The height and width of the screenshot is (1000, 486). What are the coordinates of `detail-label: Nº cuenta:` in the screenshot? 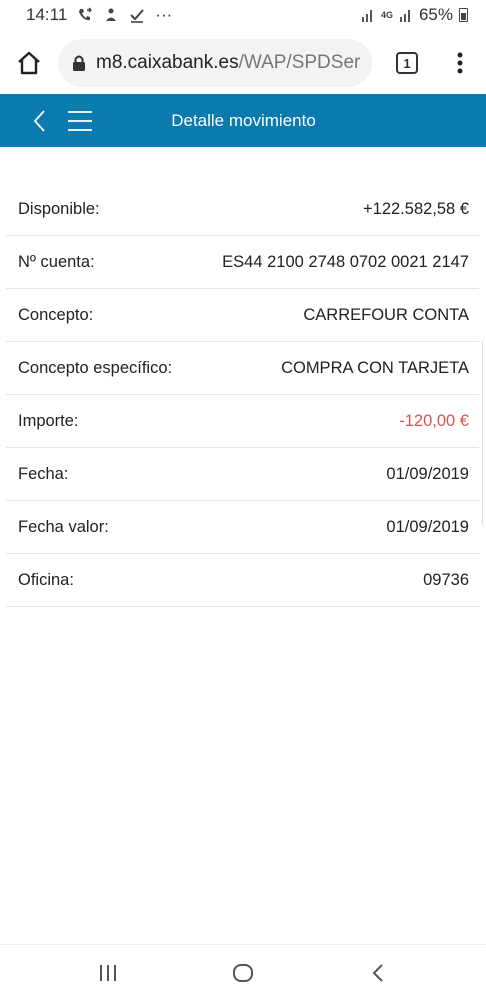 It's located at (56, 261).